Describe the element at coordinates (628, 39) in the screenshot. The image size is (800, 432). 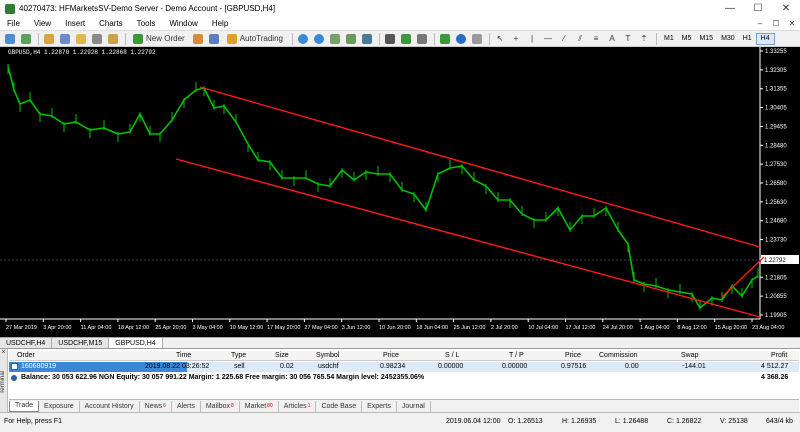
I see `label-tool: T` at that location.